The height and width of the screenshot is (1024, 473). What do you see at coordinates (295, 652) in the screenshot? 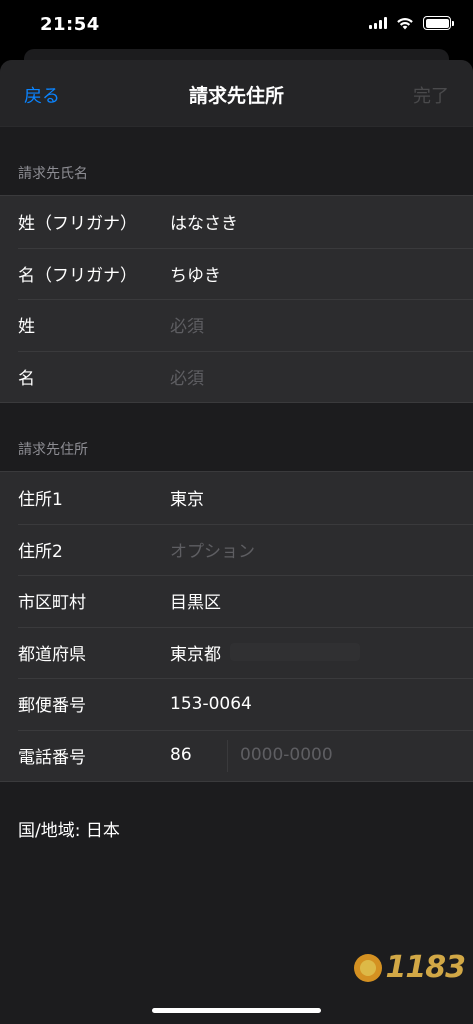
I see `redacted-strip` at bounding box center [295, 652].